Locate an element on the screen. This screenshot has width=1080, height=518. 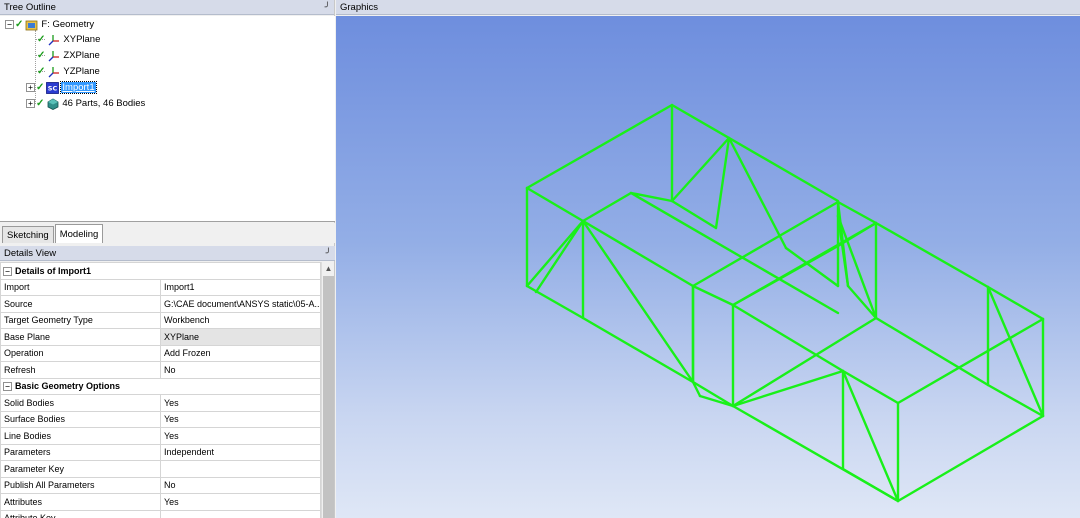
tree-node-zxplane: ✓ ZXPlane is located at coordinates (68, 55).